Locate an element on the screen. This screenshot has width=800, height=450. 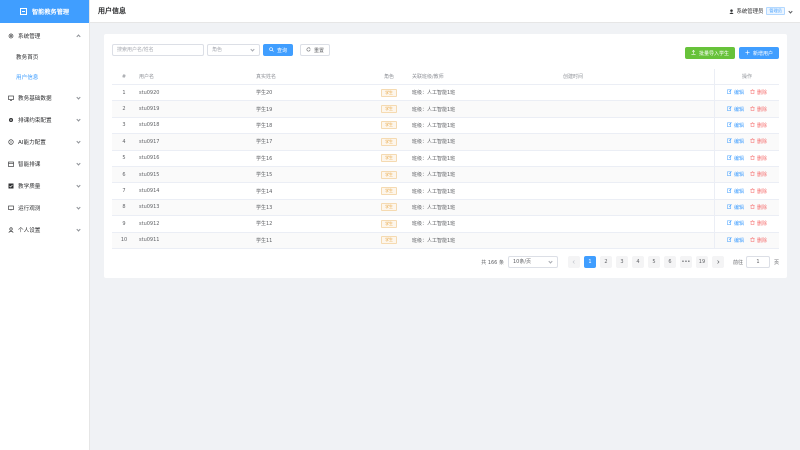
sidebar-item-personal: 个人设置 is located at coordinates (44, 230).